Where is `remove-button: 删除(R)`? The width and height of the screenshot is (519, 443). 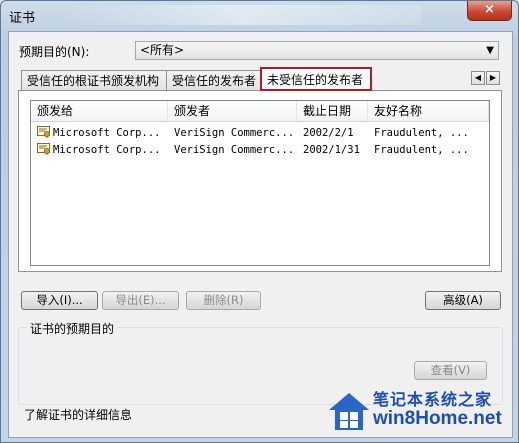 remove-button: 删除(R) is located at coordinates (223, 300).